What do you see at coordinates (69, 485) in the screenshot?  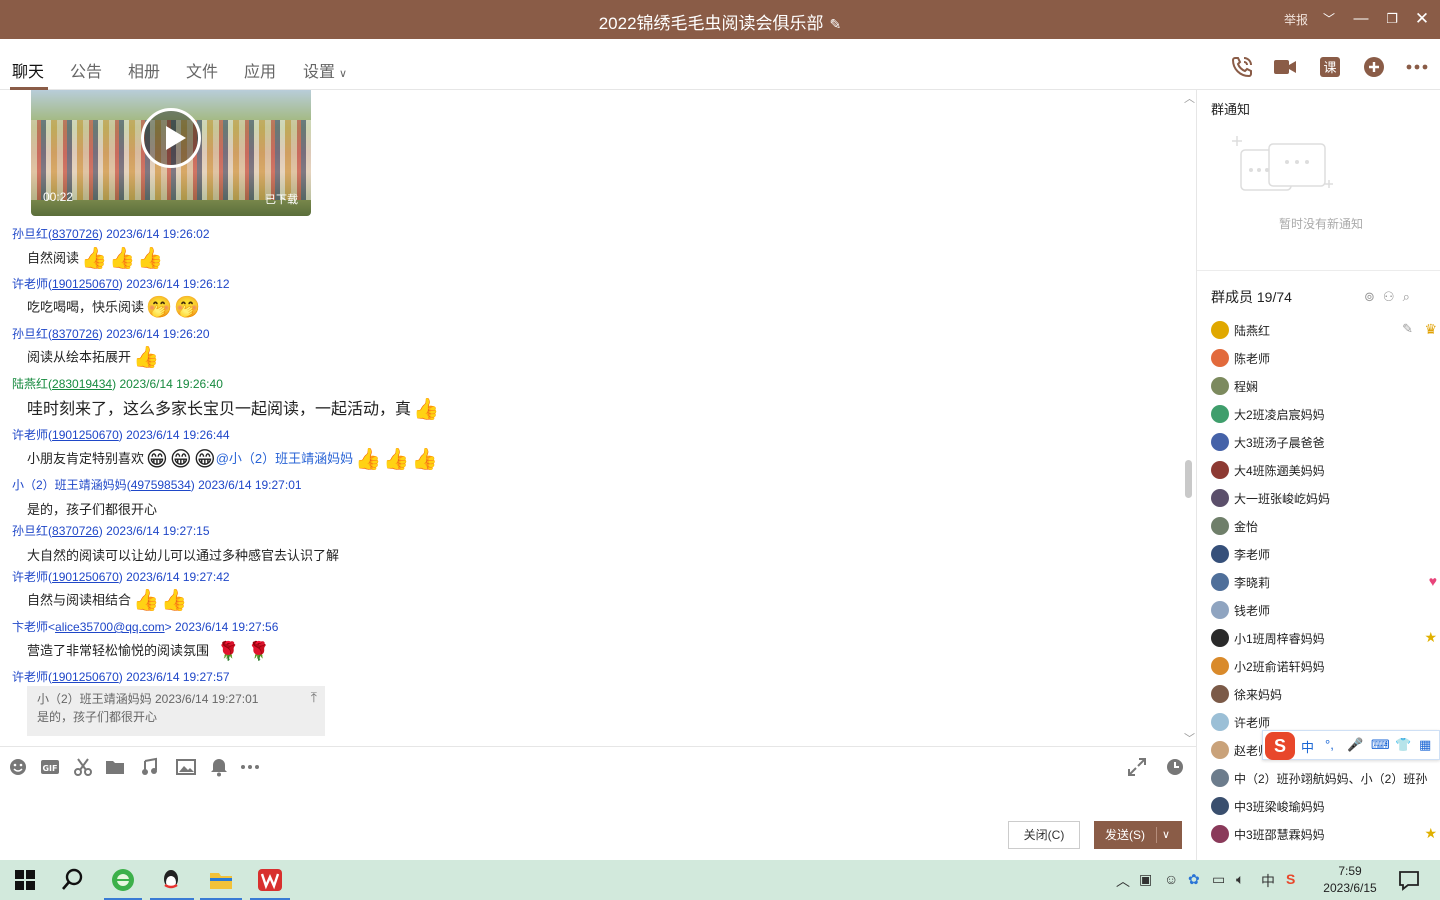 I see `sender-name: 小（2）班王靖涵妈妈` at bounding box center [69, 485].